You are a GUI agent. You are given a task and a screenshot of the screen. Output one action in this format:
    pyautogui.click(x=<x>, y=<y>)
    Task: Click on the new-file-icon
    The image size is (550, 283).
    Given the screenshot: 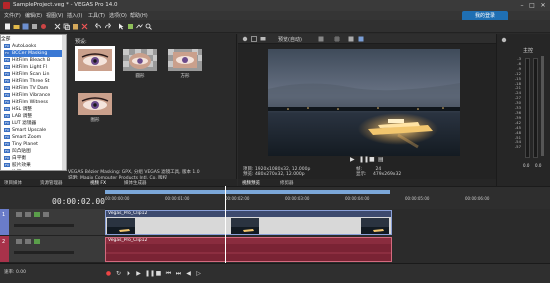 What is the action you would take?
    pyautogui.click(x=7, y=26)
    